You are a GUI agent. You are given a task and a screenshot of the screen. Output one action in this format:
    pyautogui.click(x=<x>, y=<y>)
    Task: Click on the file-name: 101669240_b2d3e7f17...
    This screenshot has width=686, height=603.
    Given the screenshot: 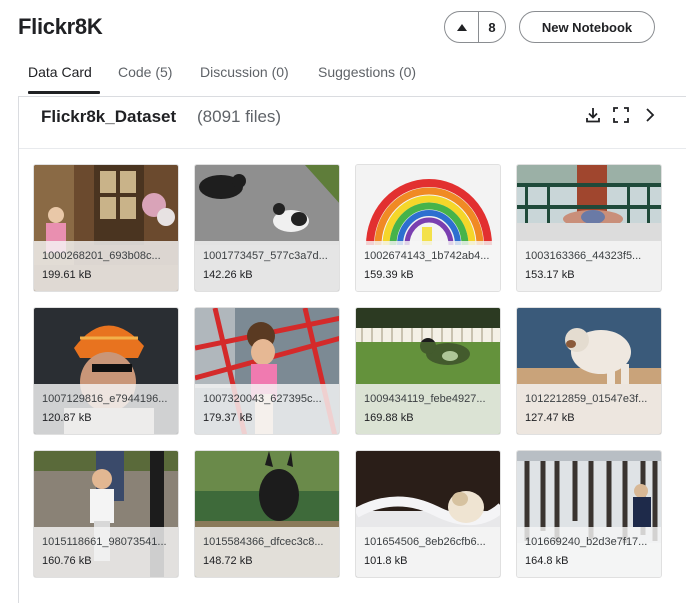 What is the action you would take?
    pyautogui.click(x=586, y=542)
    